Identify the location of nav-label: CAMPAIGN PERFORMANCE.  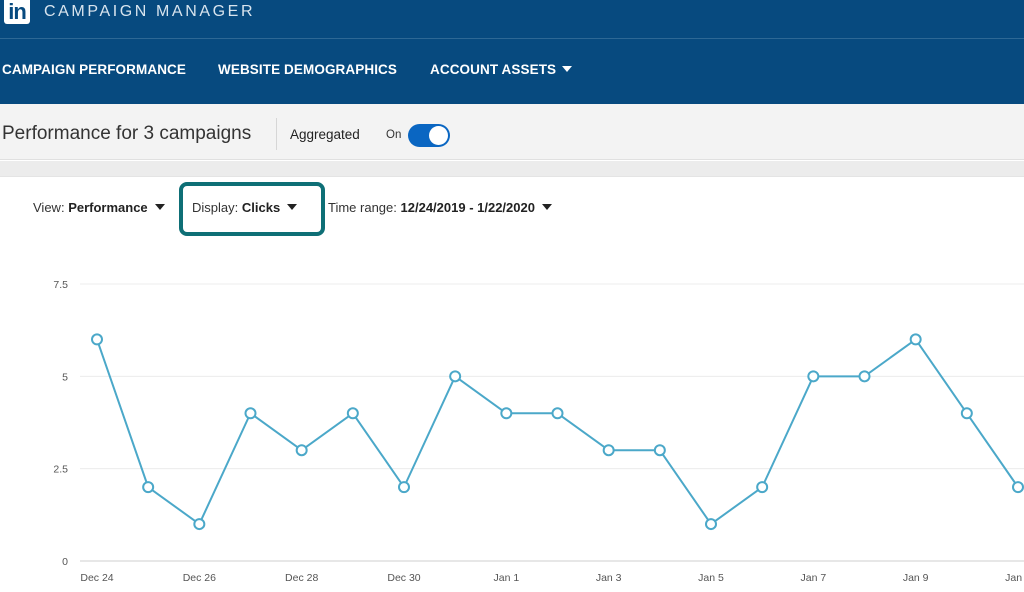
(94, 69).